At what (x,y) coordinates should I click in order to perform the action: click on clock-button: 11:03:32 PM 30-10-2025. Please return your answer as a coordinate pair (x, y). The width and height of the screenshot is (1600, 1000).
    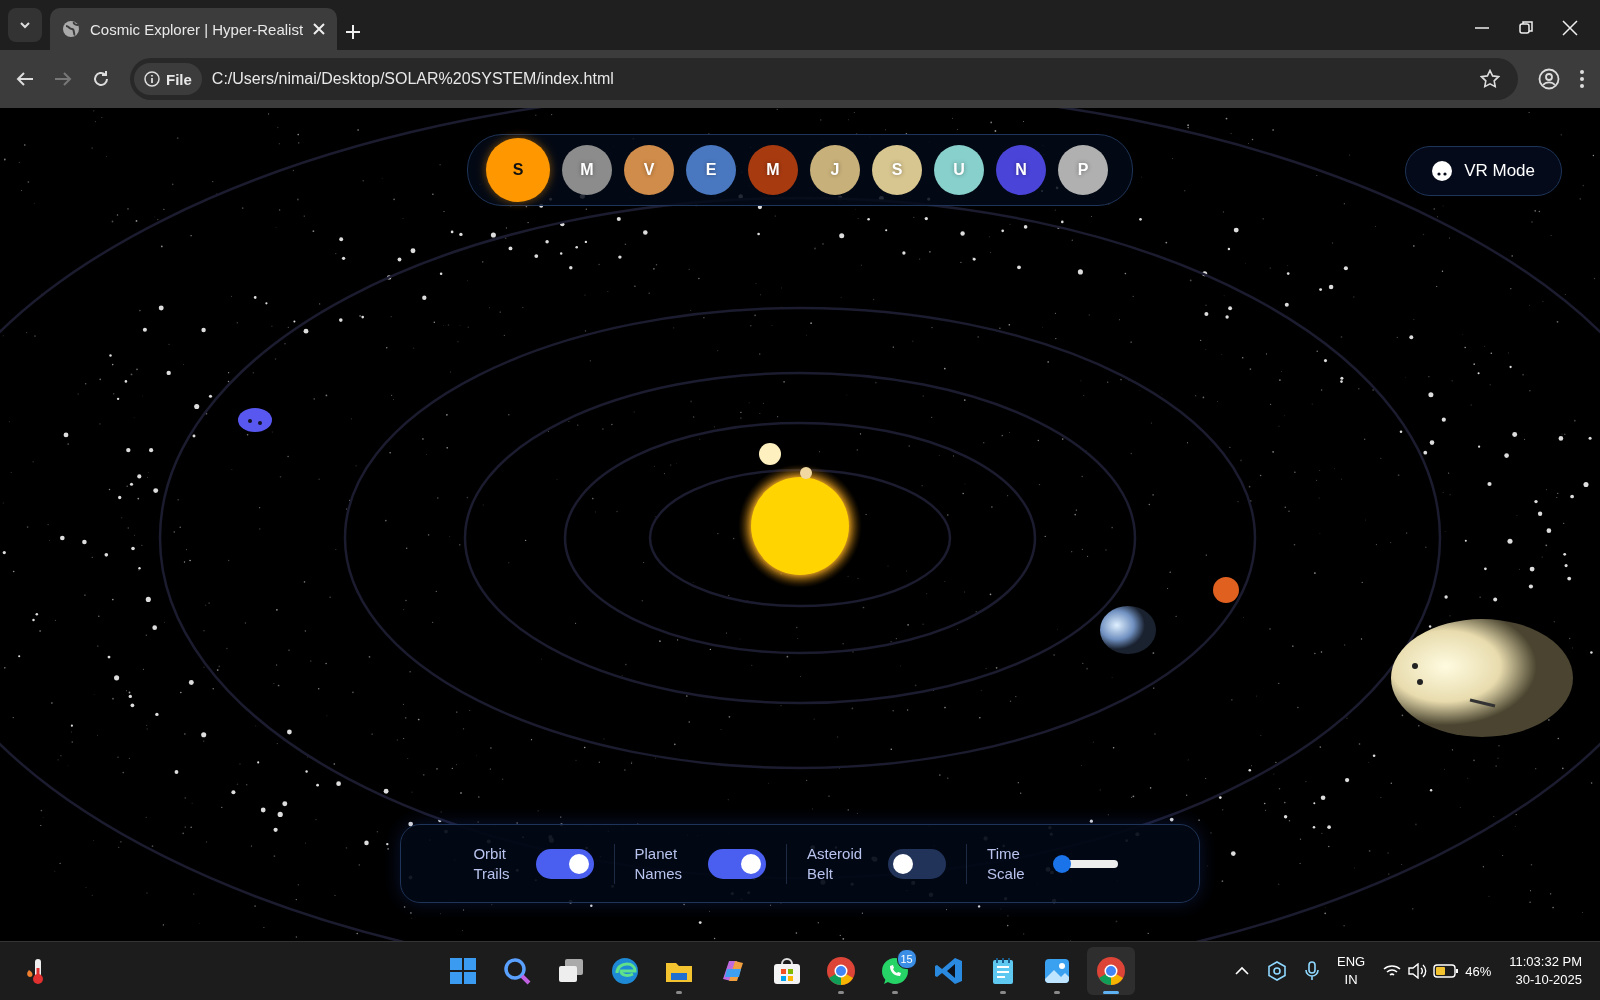
    Looking at the image, I should click on (1549, 971).